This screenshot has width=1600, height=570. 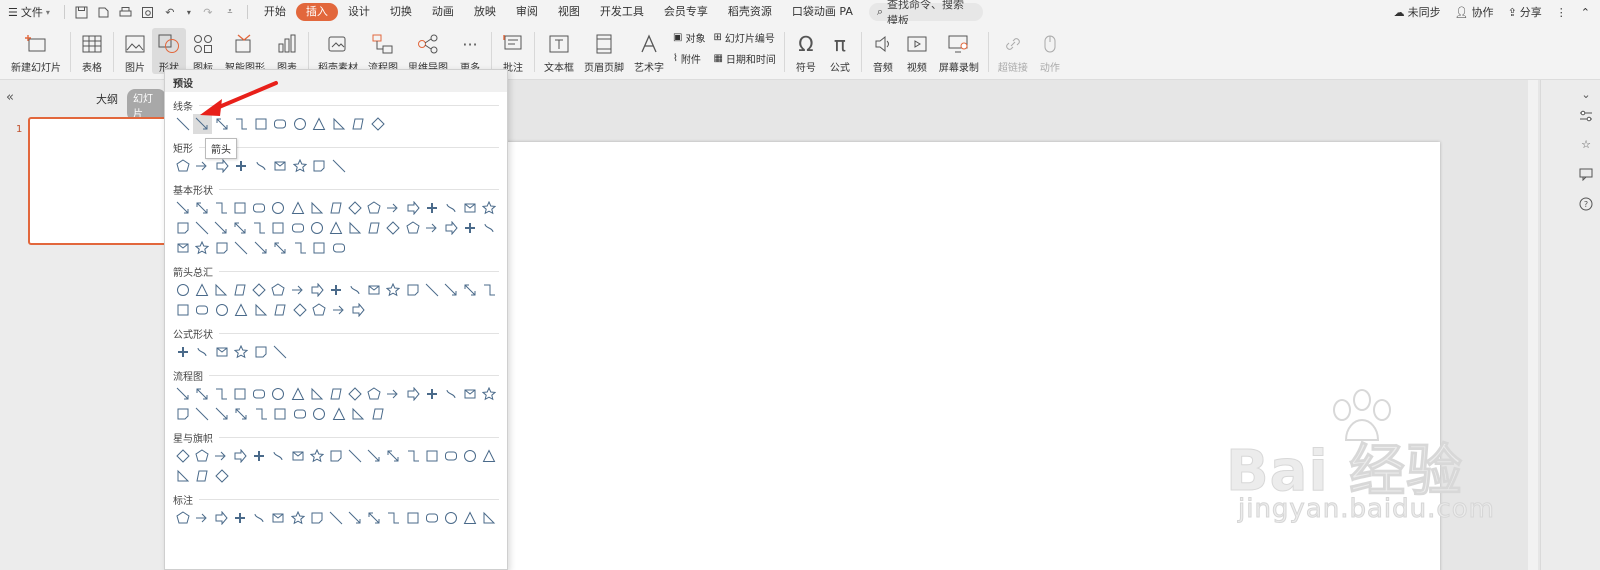 I want to click on tab-developer: 开发工具, so click(x=622, y=12).